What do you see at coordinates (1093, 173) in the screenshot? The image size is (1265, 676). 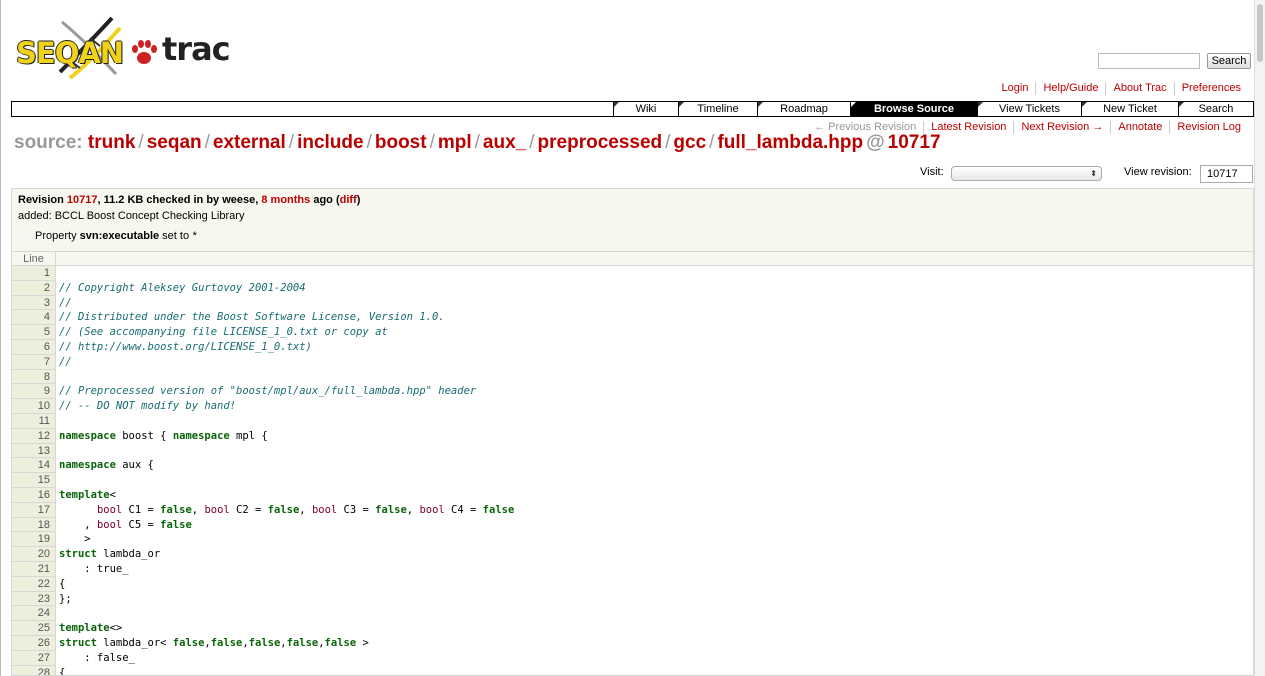 I see `select-arrows-icon: ⬍` at bounding box center [1093, 173].